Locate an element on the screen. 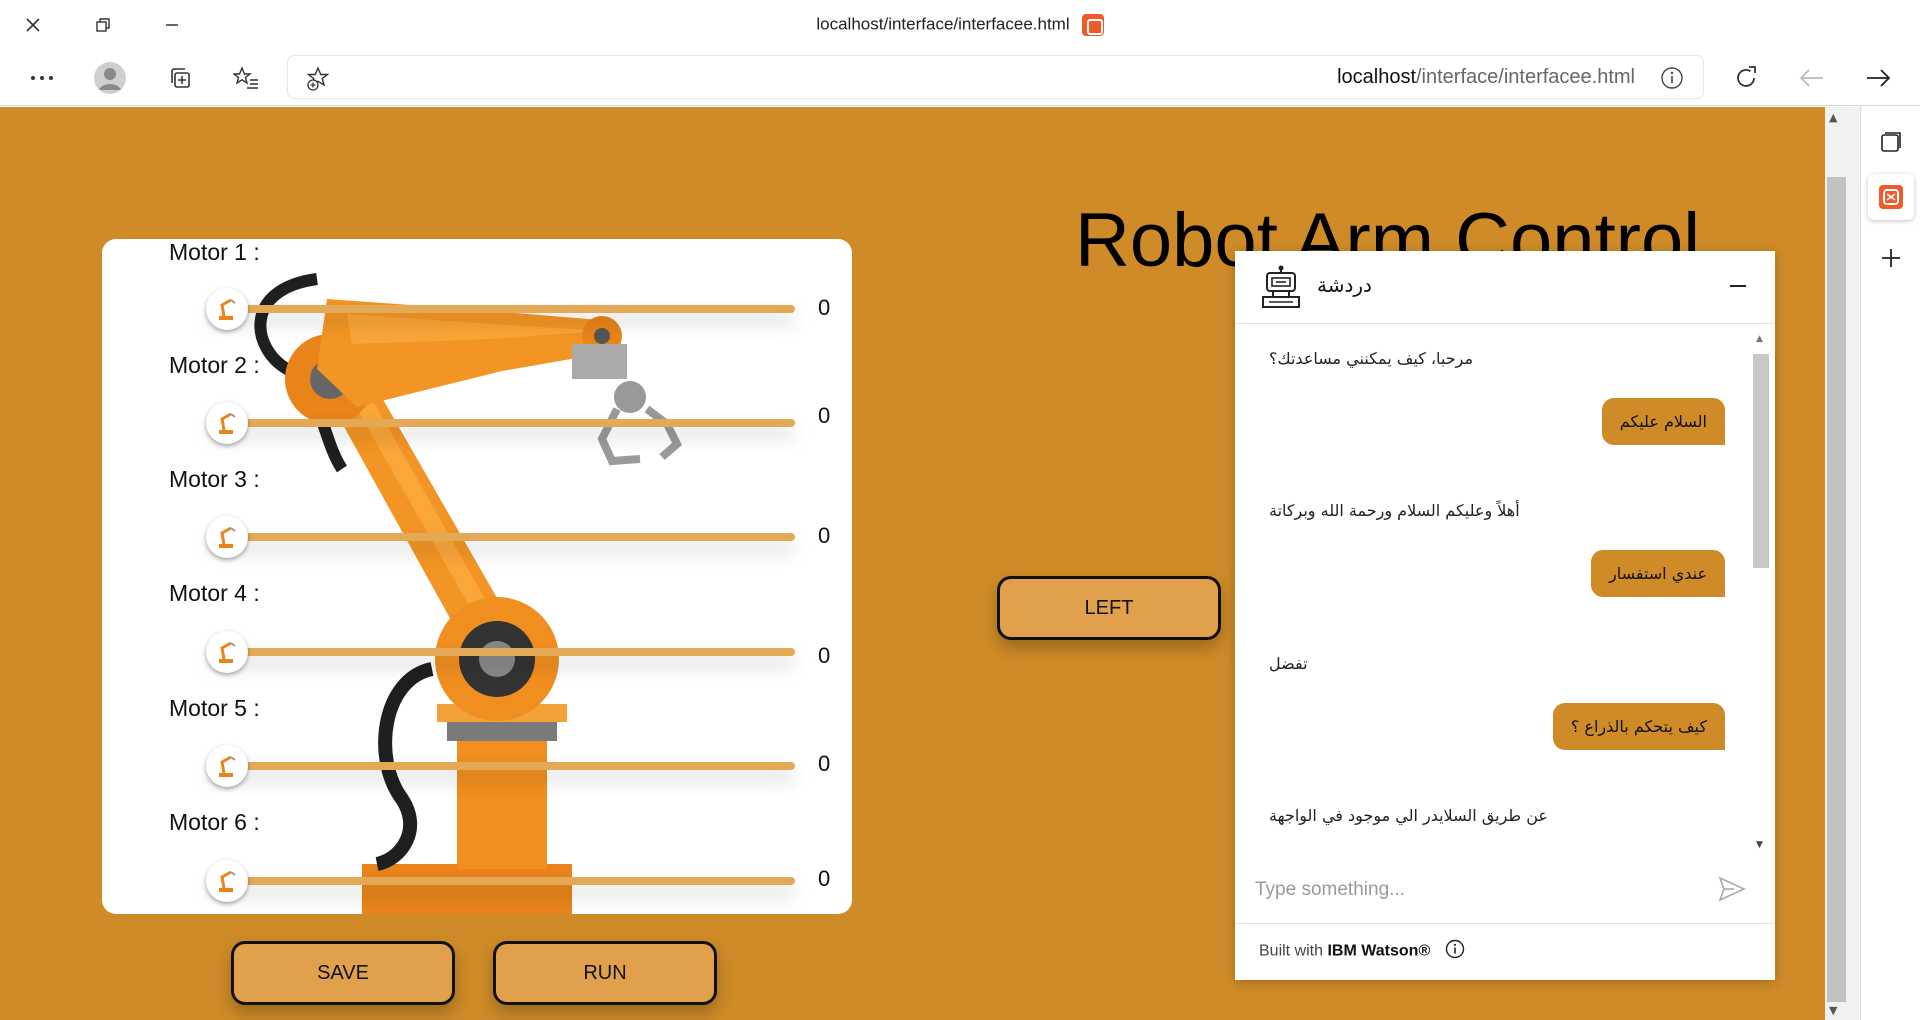  browser-side-rail is located at coordinates (1890, 563).